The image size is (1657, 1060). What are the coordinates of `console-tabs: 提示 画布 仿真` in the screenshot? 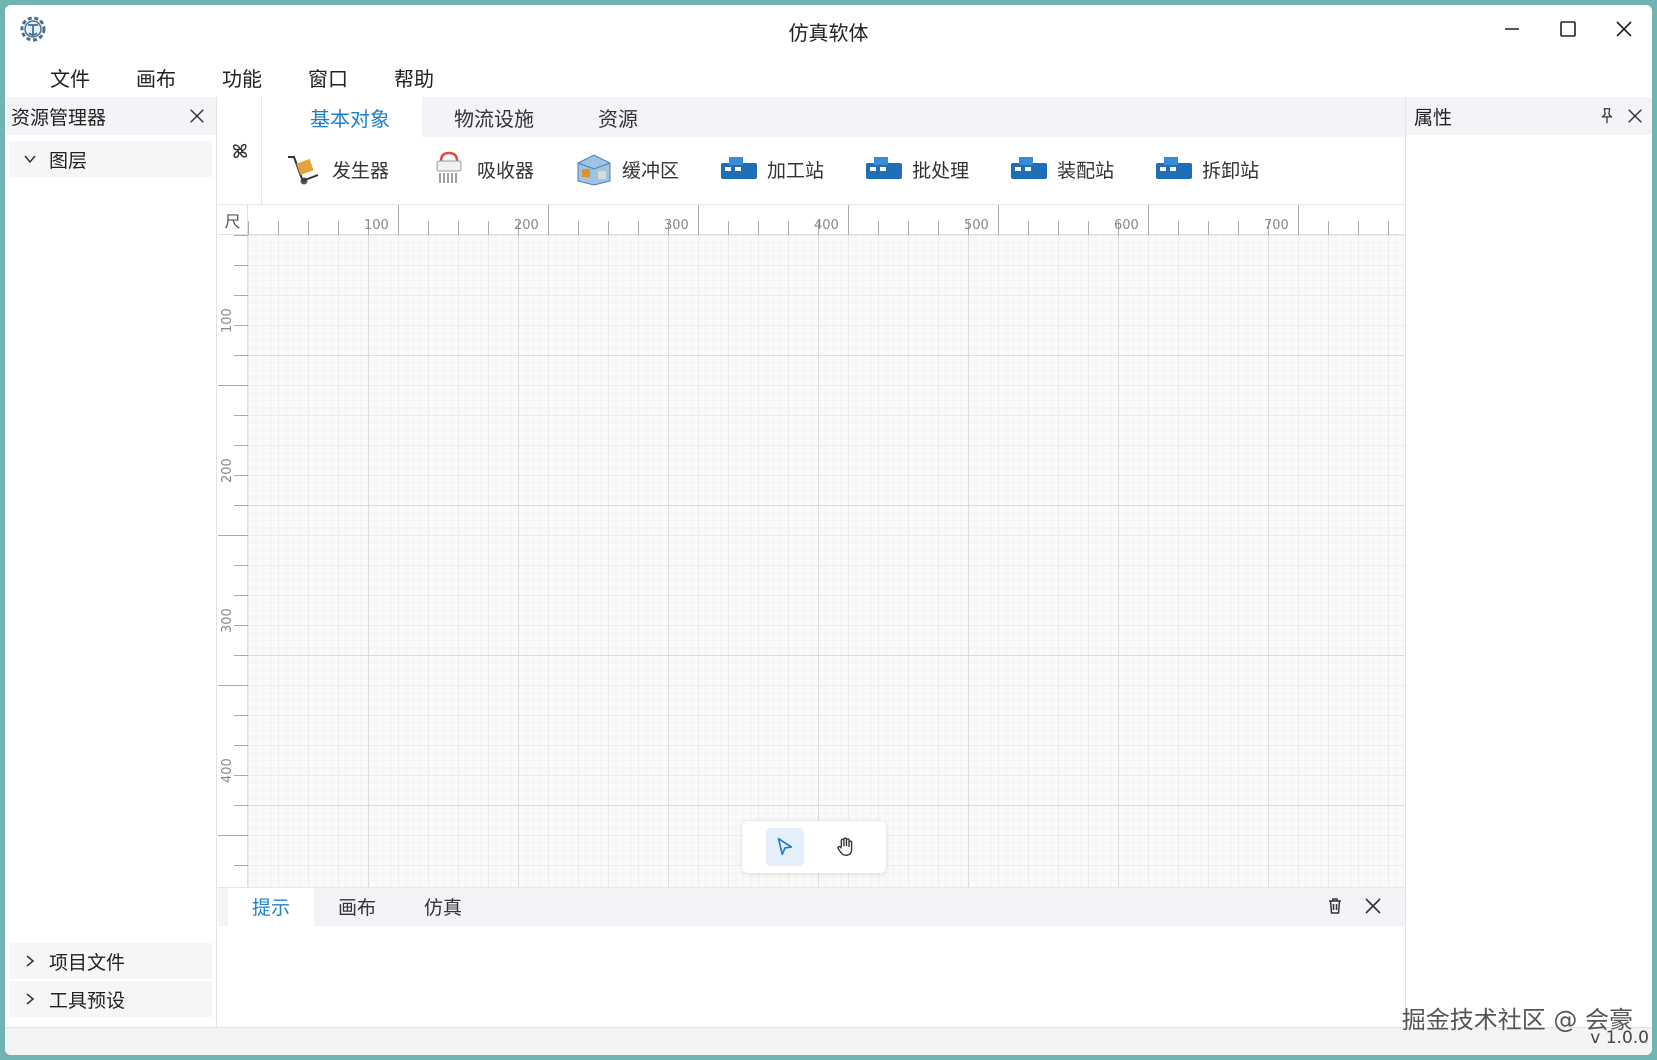 It's located at (811, 907).